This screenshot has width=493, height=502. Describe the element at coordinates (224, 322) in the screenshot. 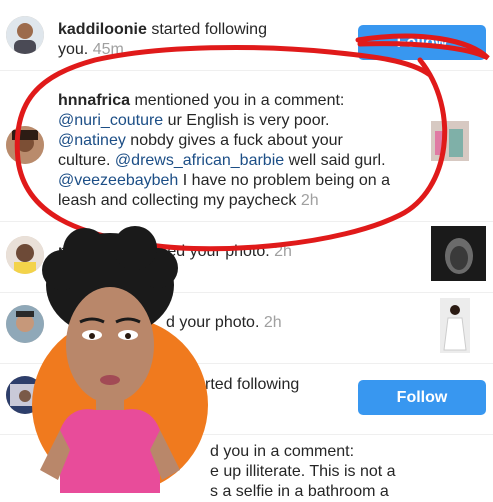

I see `notification-text: d your photo. 2h` at that location.